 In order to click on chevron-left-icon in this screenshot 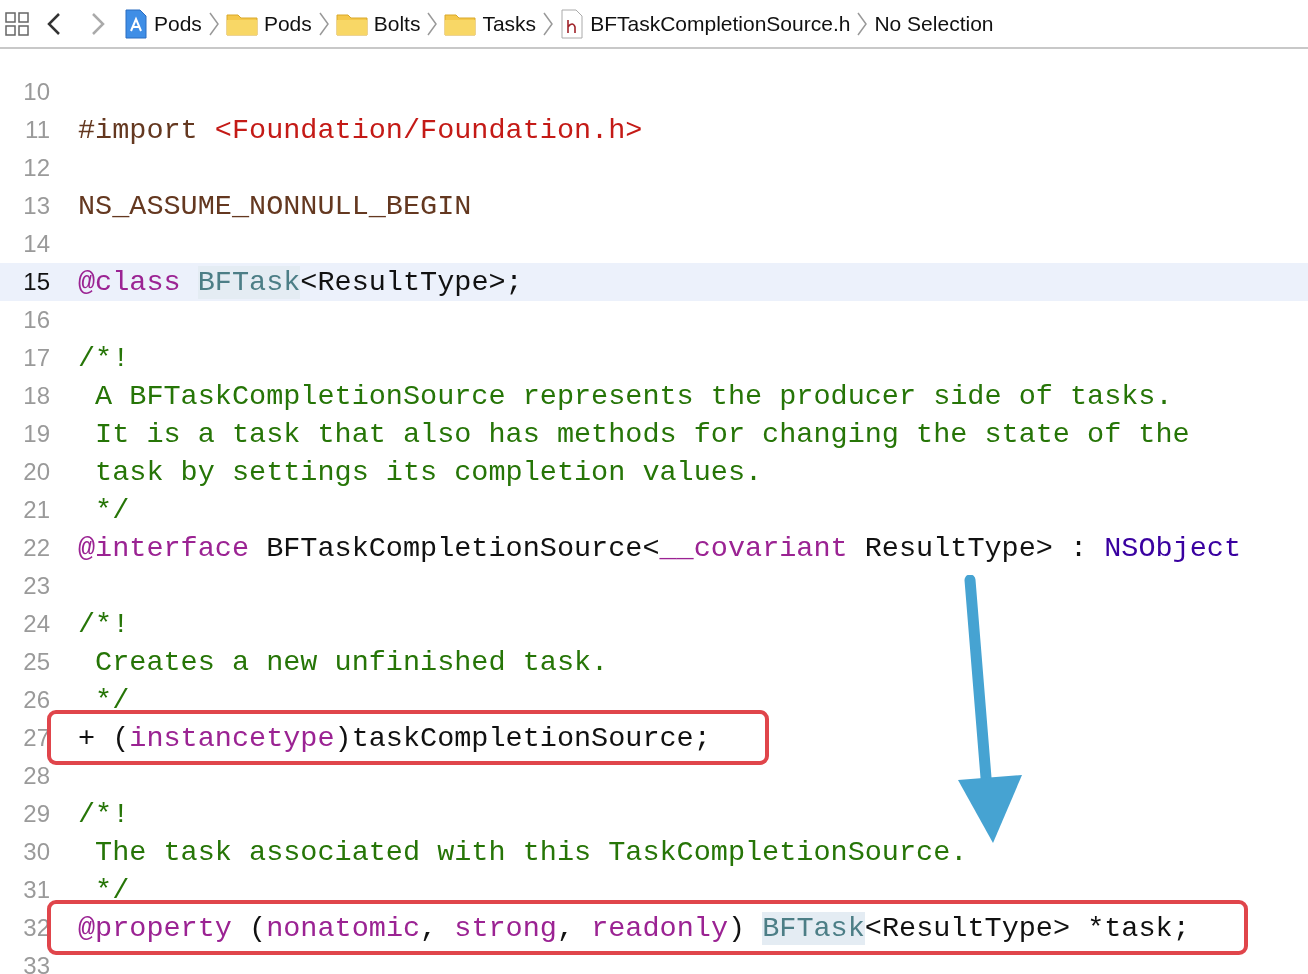, I will do `click(54, 23)`.